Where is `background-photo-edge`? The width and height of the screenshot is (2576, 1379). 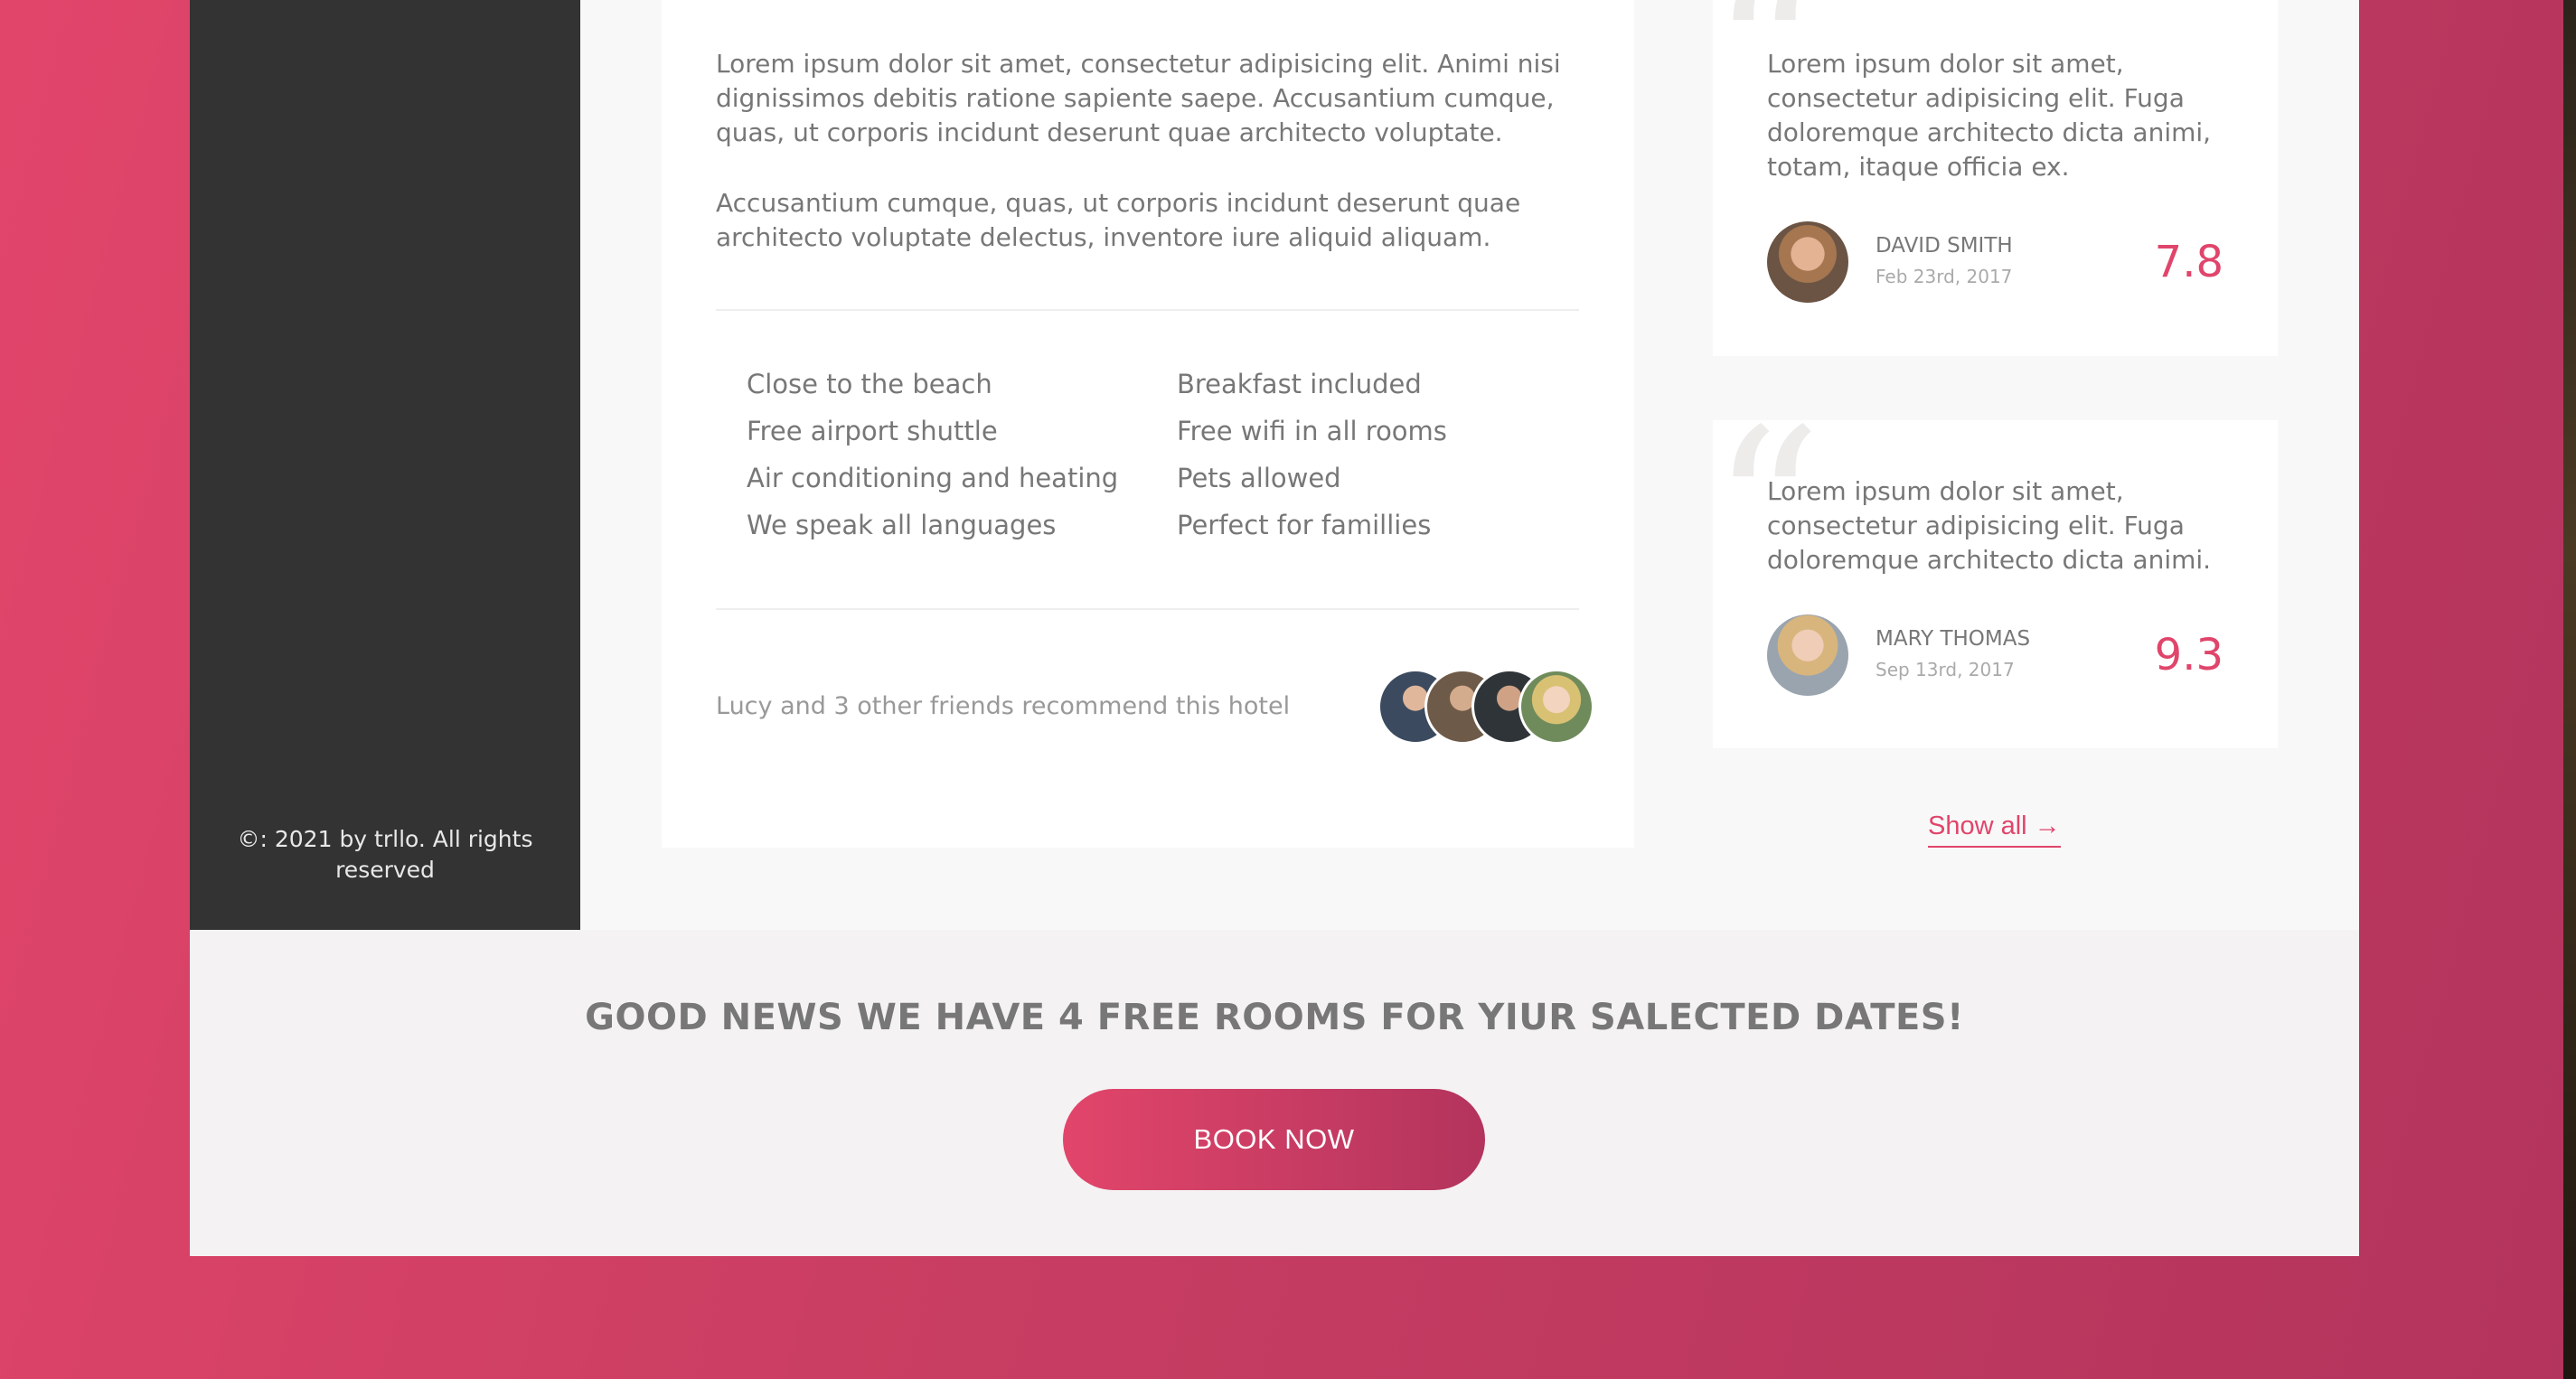 background-photo-edge is located at coordinates (2569, 689).